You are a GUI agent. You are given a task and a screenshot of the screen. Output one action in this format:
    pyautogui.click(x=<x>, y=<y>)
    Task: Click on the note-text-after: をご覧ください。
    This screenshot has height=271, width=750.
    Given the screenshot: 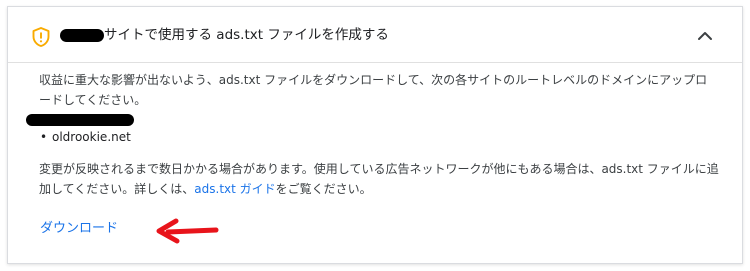 What is the action you would take?
    pyautogui.click(x=323, y=189)
    